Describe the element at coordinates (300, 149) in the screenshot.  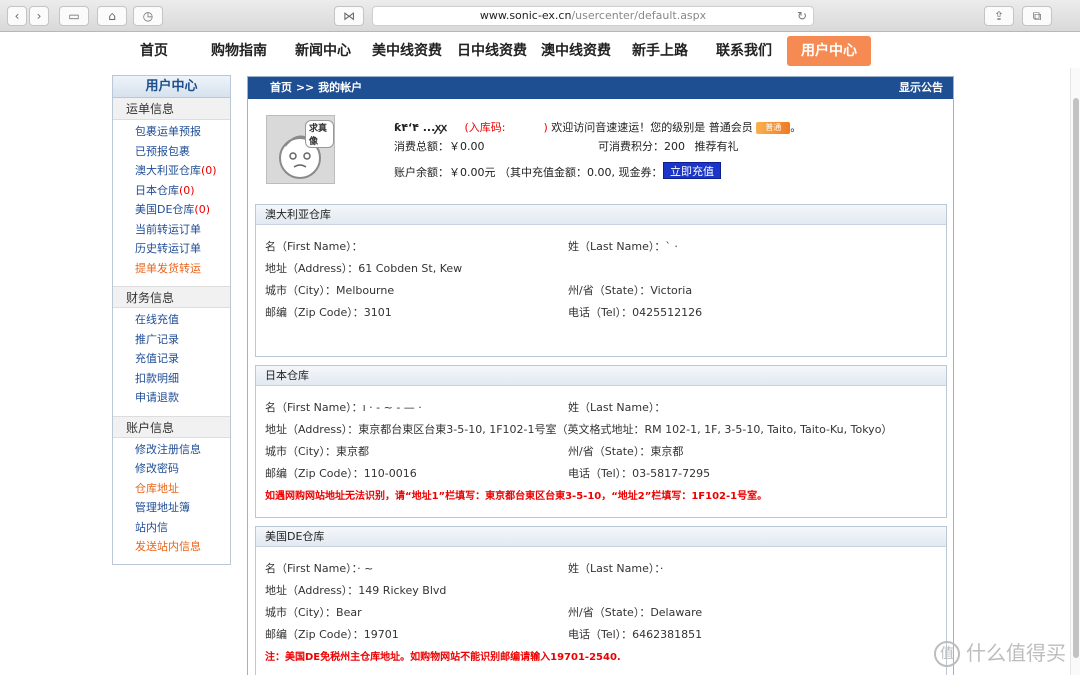
I see `avatar: 求真像` at that location.